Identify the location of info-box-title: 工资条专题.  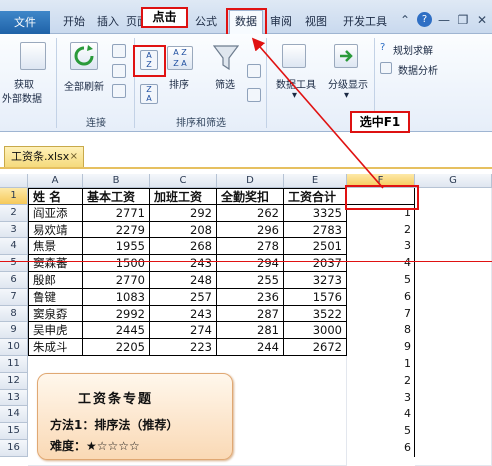
(116, 399).